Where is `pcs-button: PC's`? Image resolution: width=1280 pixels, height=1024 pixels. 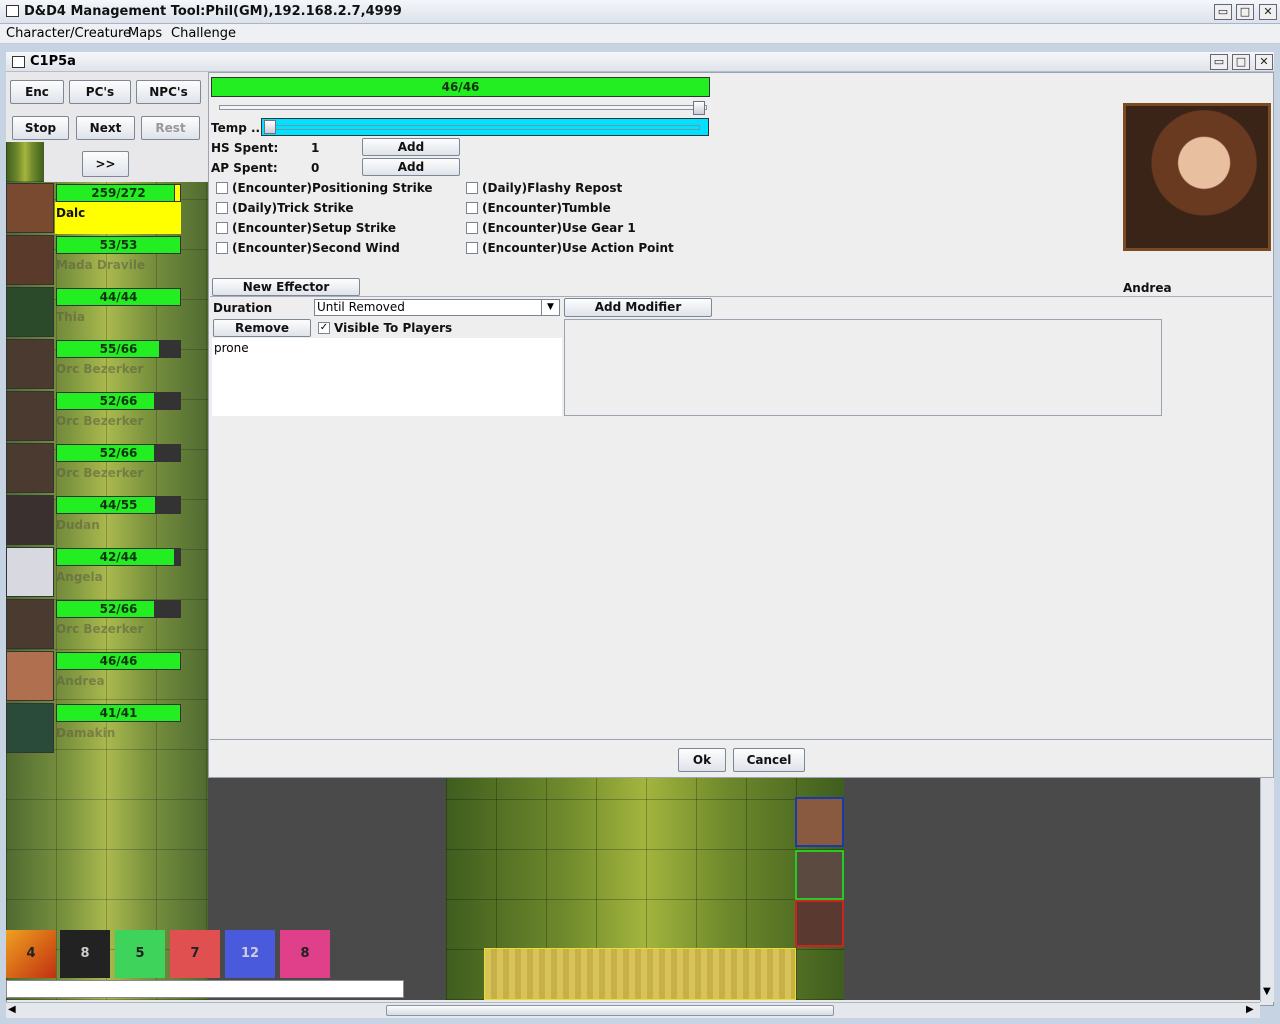
pcs-button: PC's is located at coordinates (100, 92).